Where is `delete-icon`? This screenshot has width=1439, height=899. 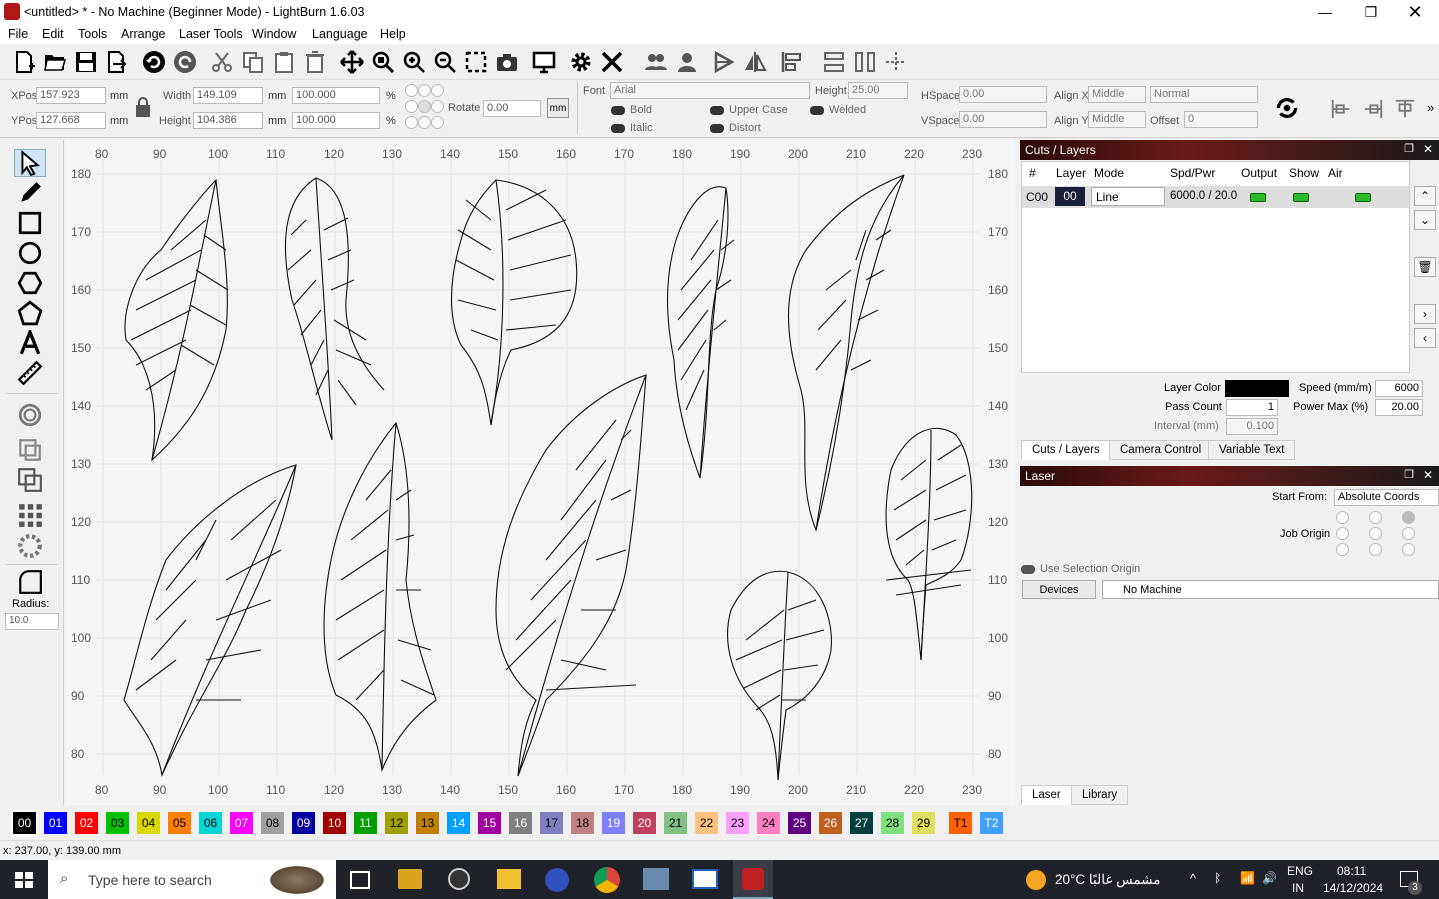 delete-icon is located at coordinates (315, 62).